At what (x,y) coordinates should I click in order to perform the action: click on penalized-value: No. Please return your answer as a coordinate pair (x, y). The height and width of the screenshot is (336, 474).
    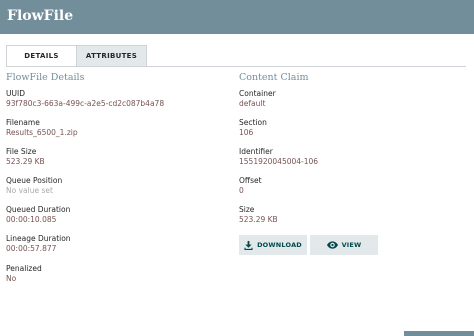
    Looking at the image, I should click on (11, 278).